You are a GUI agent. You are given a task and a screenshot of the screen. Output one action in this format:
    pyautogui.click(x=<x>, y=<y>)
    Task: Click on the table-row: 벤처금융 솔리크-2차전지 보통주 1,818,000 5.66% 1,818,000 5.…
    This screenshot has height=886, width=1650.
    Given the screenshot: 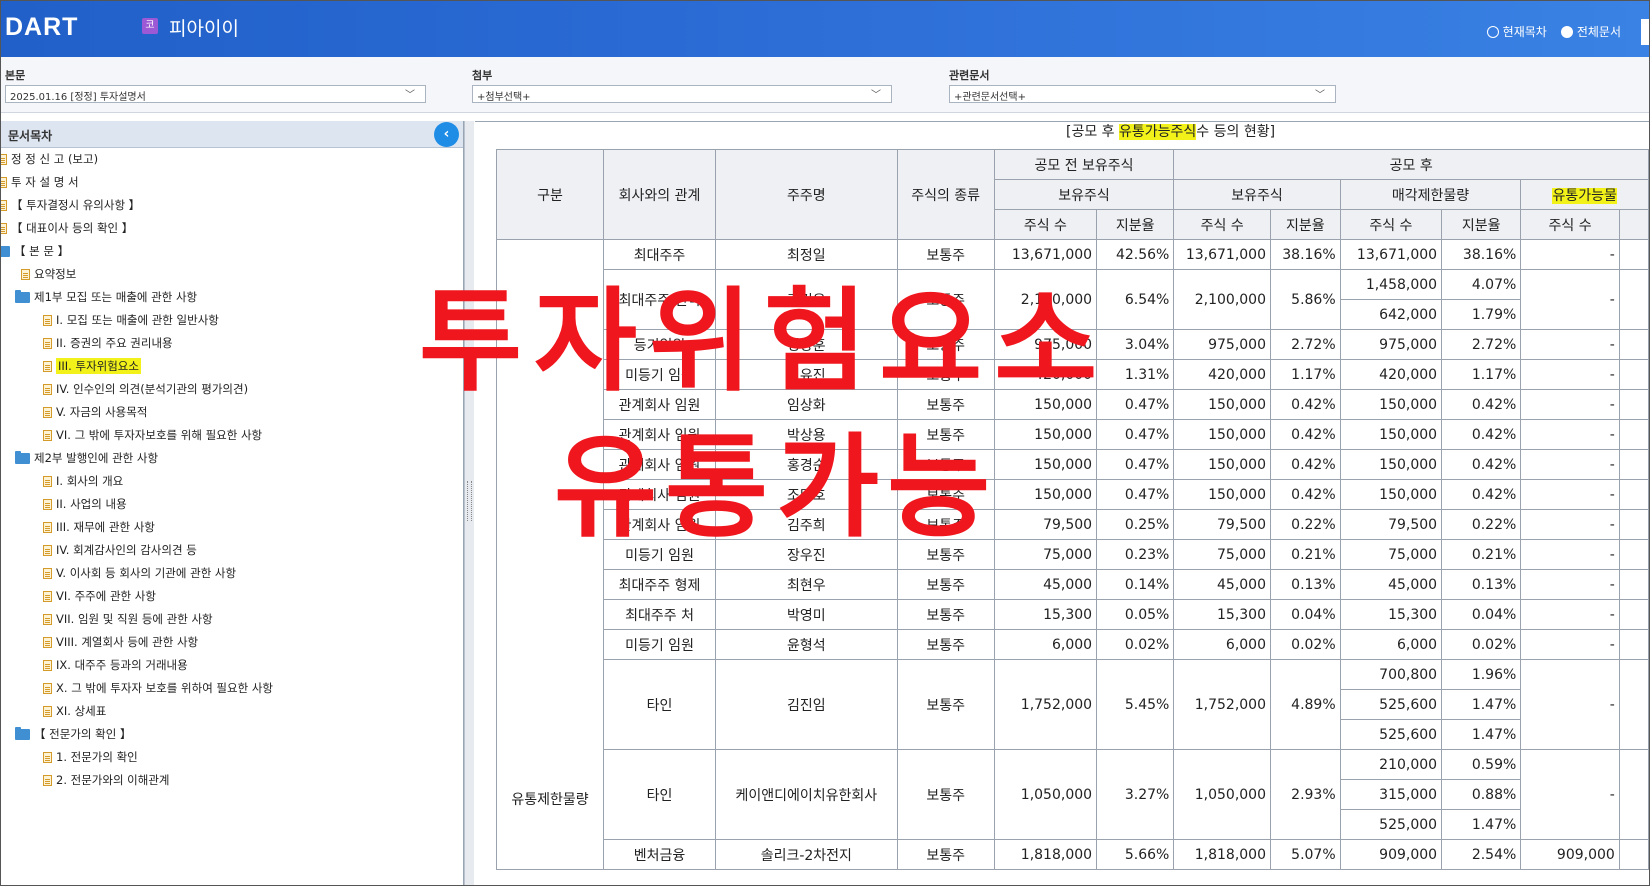 What is the action you would take?
    pyautogui.click(x=1073, y=854)
    